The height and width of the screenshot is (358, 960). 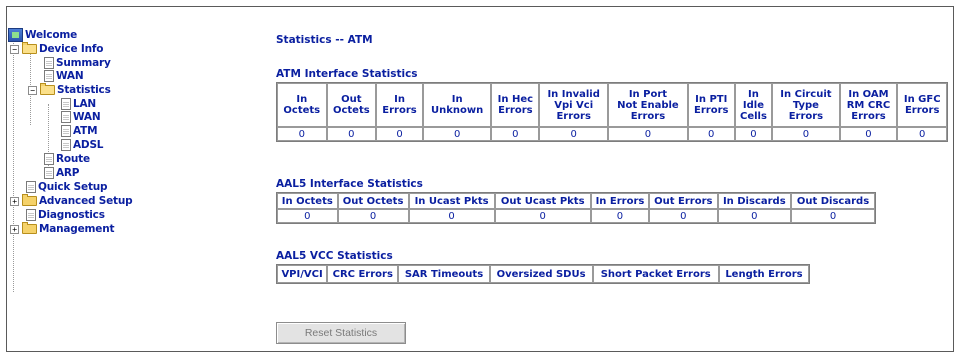 What do you see at coordinates (542, 201) in the screenshot?
I see `column-header: Out Ucast Pkts` at bounding box center [542, 201].